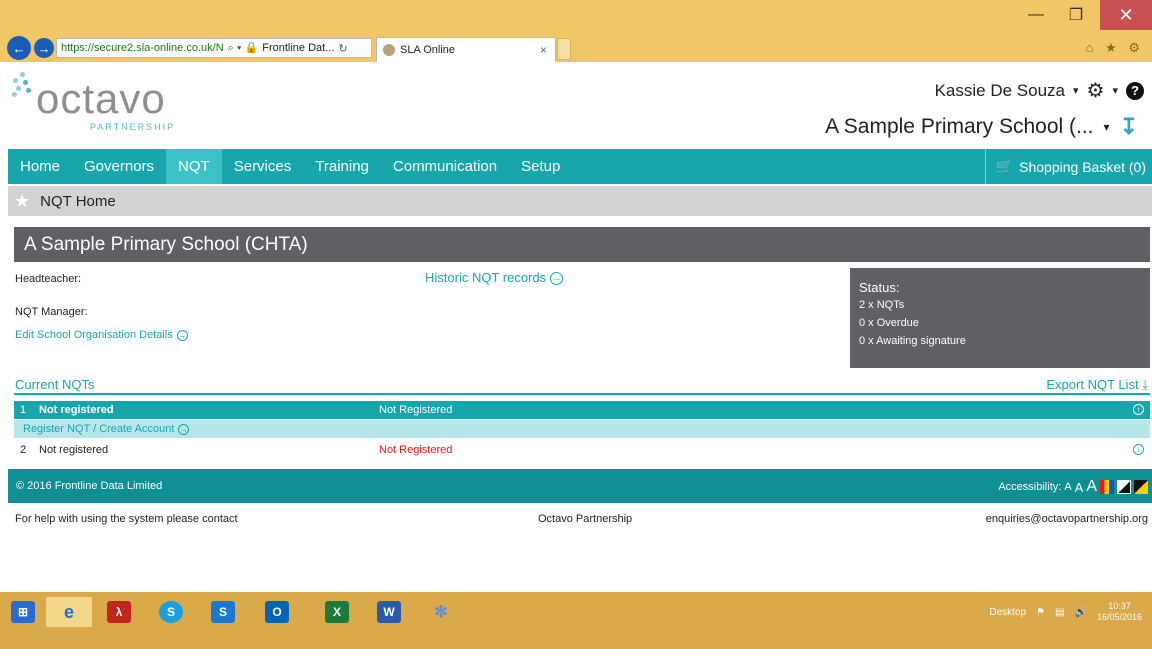  Describe the element at coordinates (342, 48) in the screenshot. I see `refresh-icon: ↻` at that location.